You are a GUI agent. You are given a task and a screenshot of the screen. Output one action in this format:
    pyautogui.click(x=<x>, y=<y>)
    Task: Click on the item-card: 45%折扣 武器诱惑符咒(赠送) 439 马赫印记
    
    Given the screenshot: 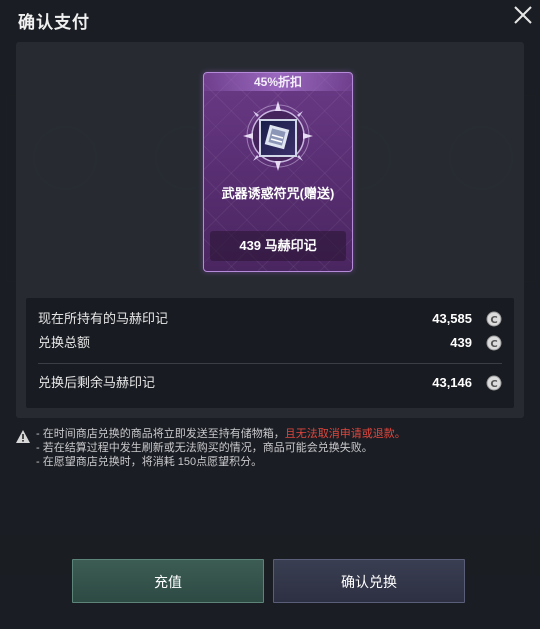 What is the action you would take?
    pyautogui.click(x=278, y=172)
    